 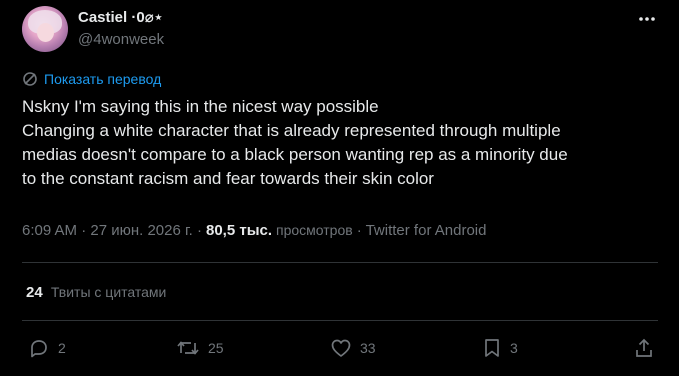 I want to click on like-icon, so click(x=341, y=348).